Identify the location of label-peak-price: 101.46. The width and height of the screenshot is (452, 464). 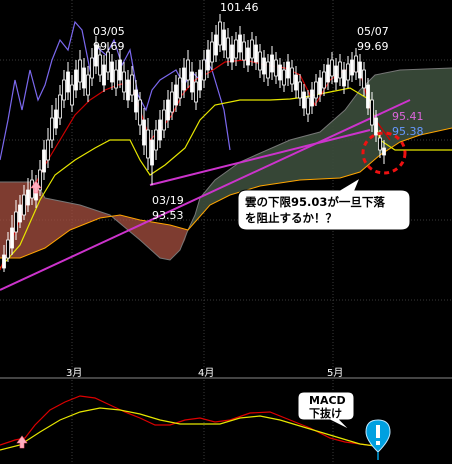
(239, 7).